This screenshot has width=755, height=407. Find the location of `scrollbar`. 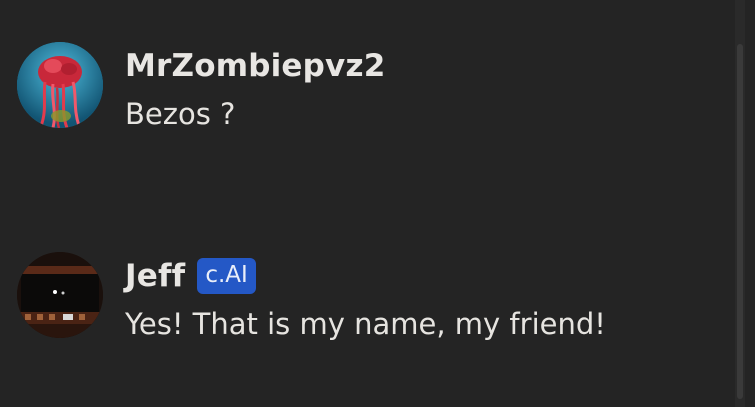

scrollbar is located at coordinates (740, 203).